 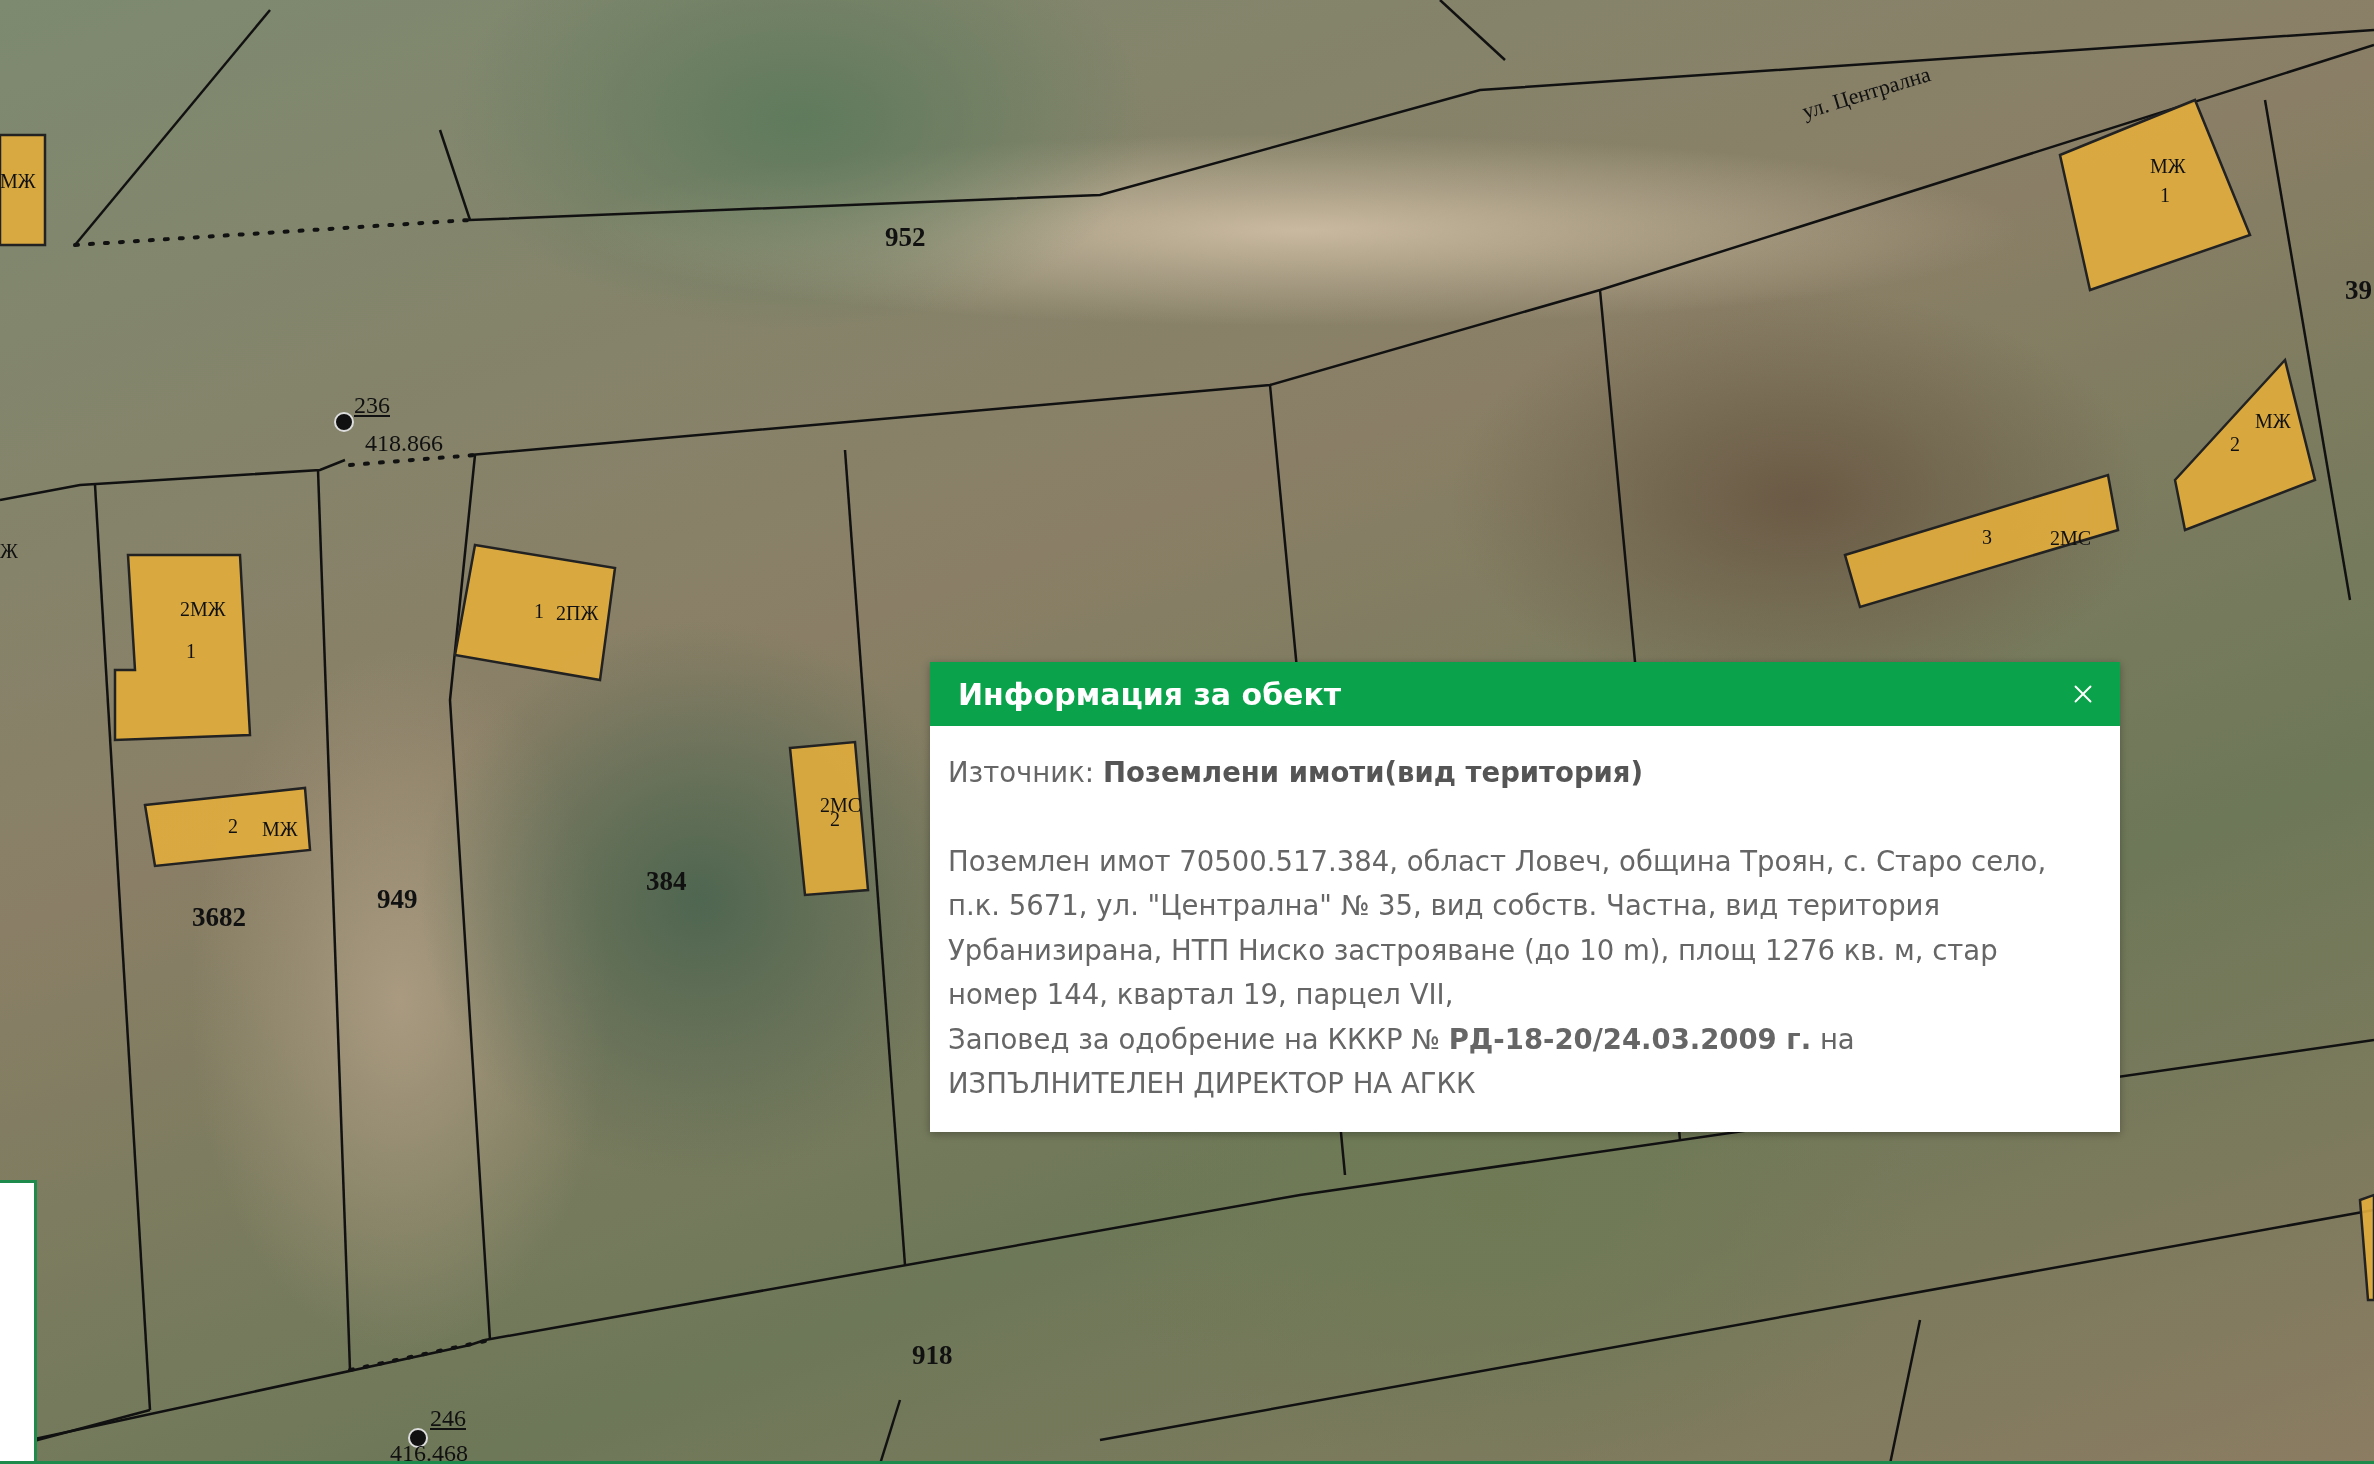 What do you see at coordinates (397, 899) in the screenshot?
I see `parcel-number: 949` at bounding box center [397, 899].